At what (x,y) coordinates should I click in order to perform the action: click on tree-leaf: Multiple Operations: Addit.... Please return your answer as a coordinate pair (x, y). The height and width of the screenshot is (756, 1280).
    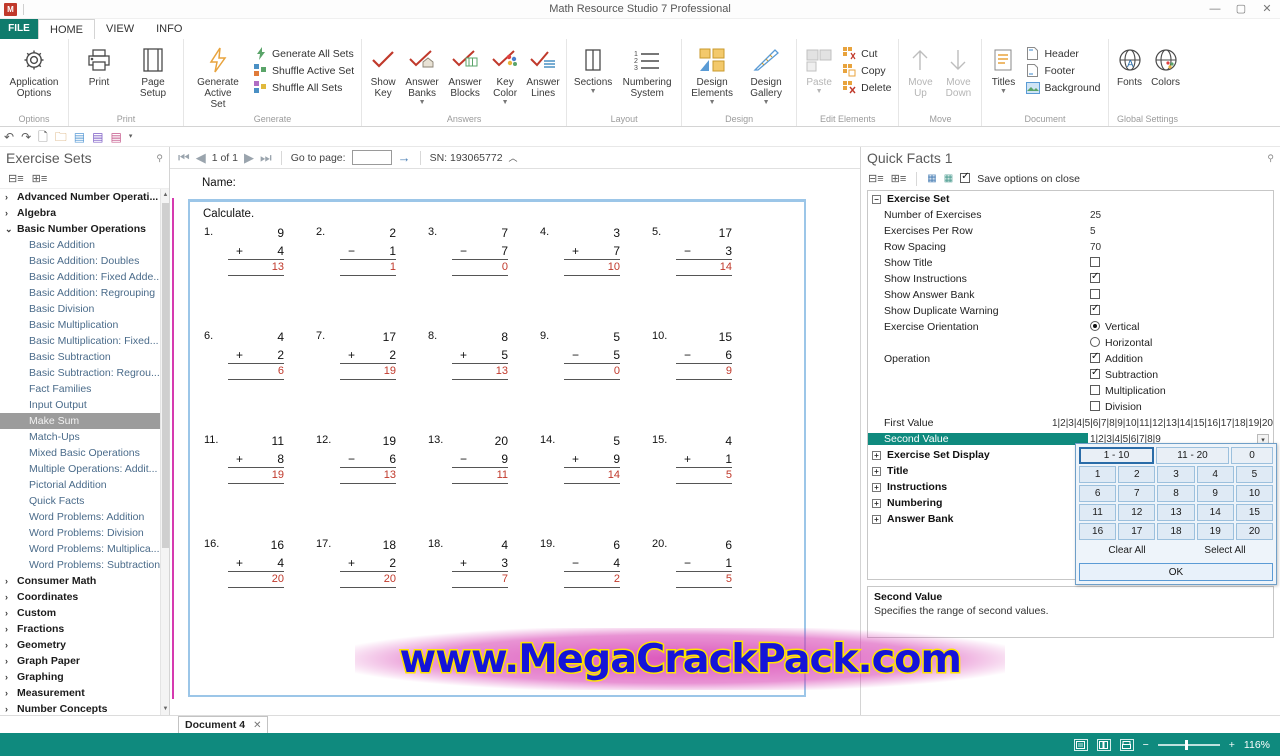
    Looking at the image, I should click on (84, 469).